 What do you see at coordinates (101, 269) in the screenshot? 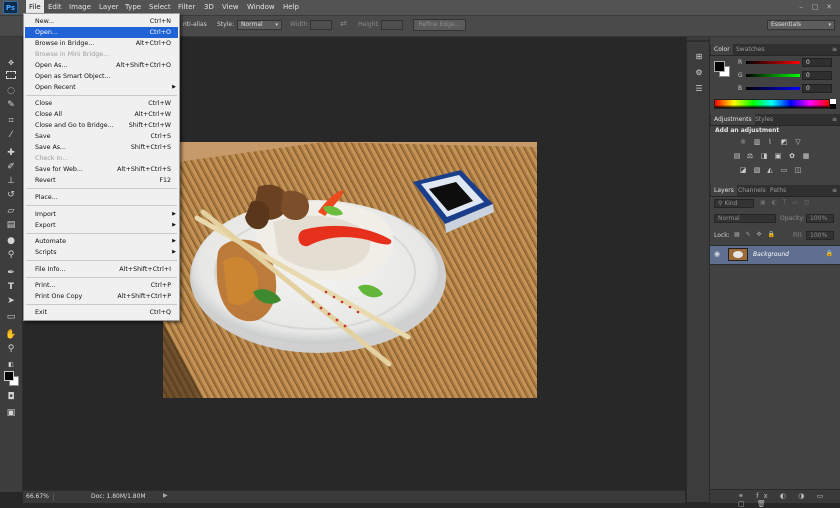
I see `menu-item-file-info: File Info... Alt+Shift+Ctrl+I` at bounding box center [101, 269].